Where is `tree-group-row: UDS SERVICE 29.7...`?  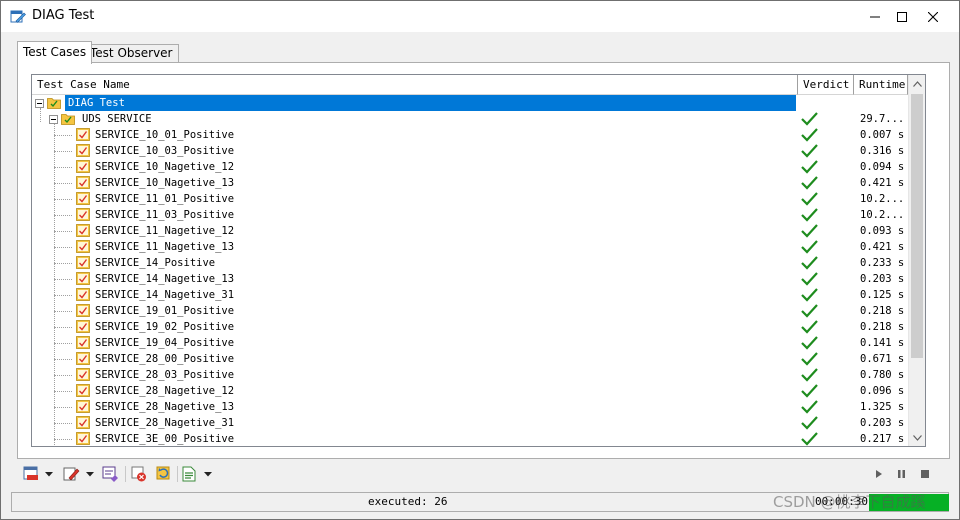
tree-group-row: UDS SERVICE 29.7... is located at coordinates (470, 119).